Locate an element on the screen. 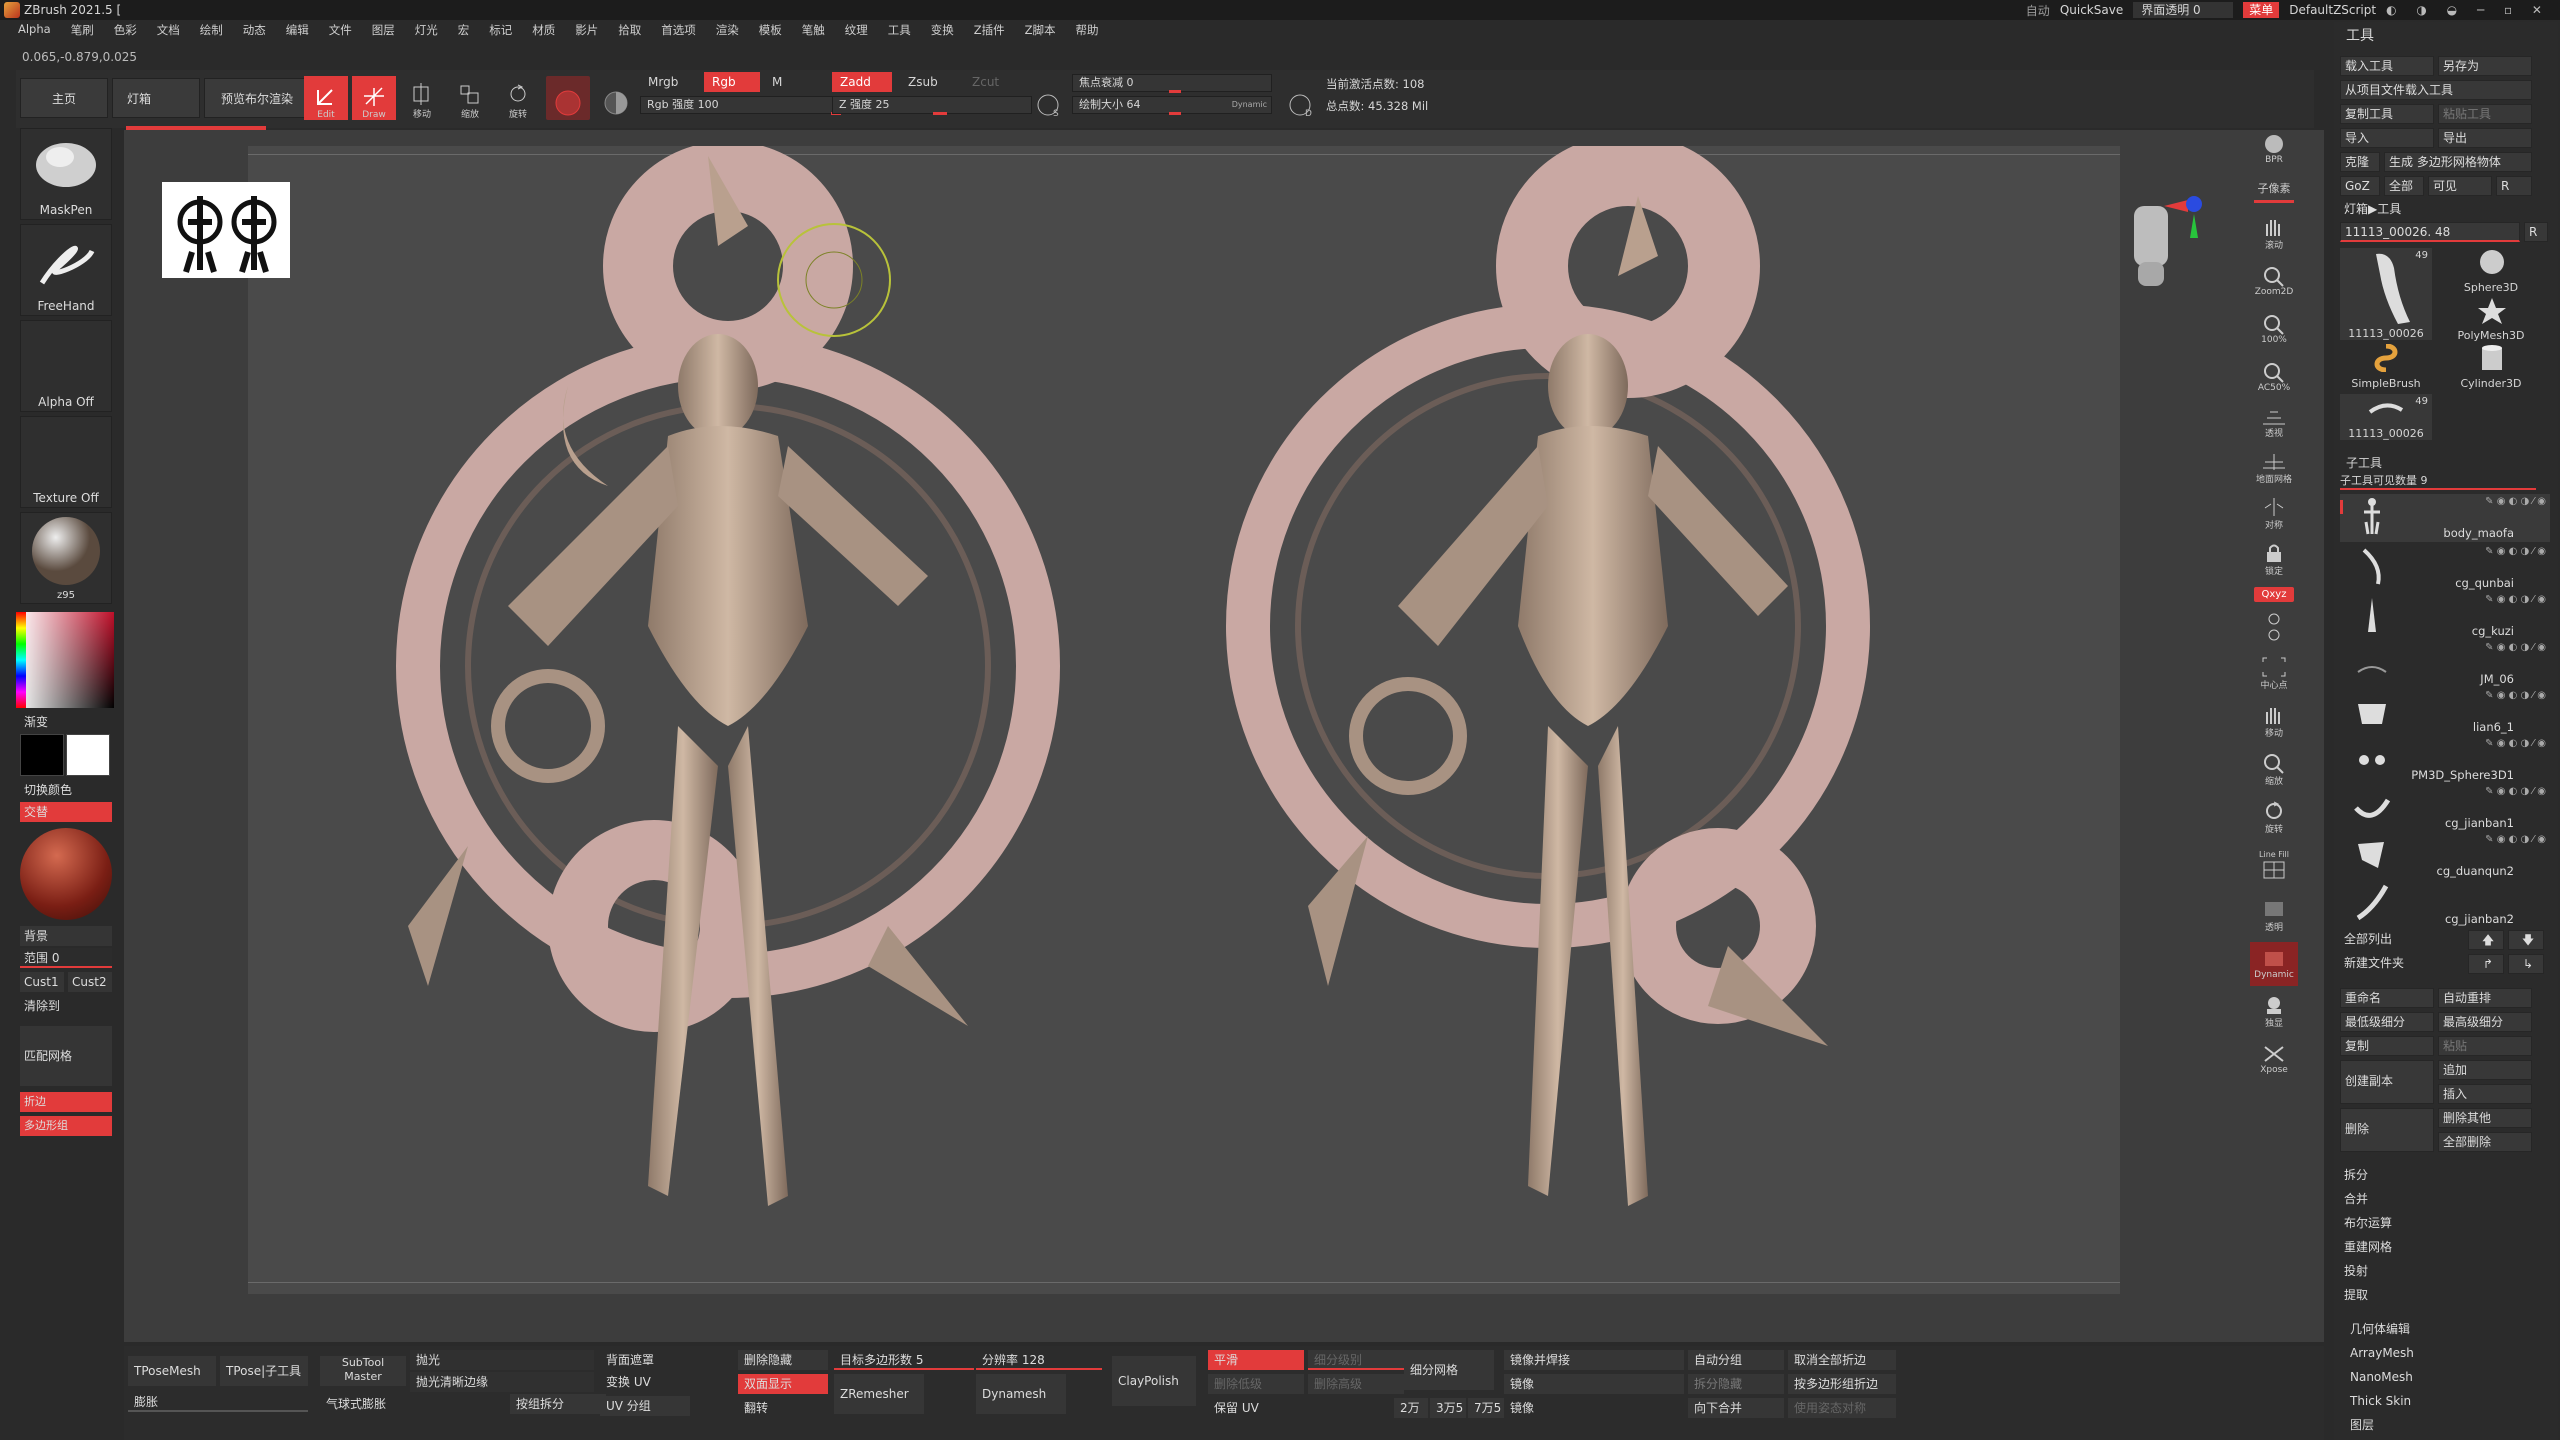 Image resolution: width=2560 pixels, height=1440 pixels. move-button: 移动 is located at coordinates (422, 98).